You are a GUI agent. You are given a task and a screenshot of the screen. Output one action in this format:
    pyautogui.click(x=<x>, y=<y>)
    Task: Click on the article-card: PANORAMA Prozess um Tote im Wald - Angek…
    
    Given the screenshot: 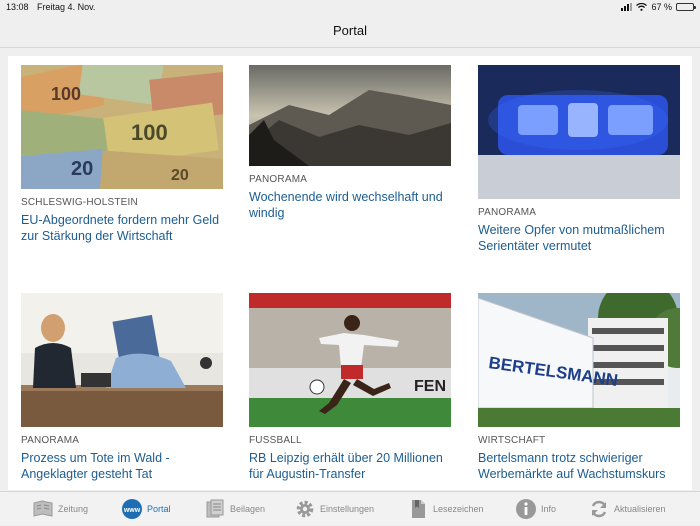 What is the action you would take?
    pyautogui.click(x=122, y=387)
    